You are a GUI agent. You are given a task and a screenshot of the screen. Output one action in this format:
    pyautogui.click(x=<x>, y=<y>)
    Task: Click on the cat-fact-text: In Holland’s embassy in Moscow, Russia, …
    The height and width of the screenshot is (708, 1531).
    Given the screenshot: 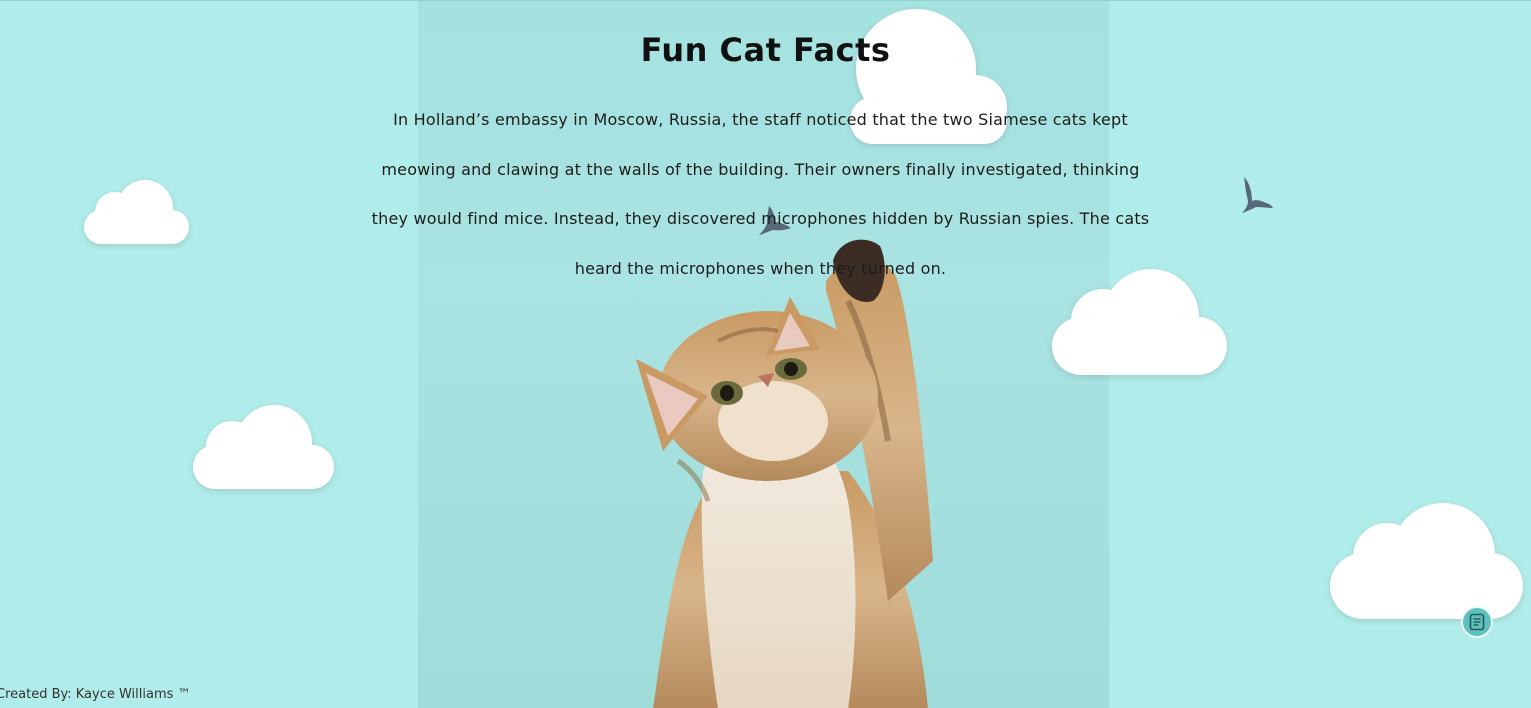 What is the action you would take?
    pyautogui.click(x=760, y=194)
    